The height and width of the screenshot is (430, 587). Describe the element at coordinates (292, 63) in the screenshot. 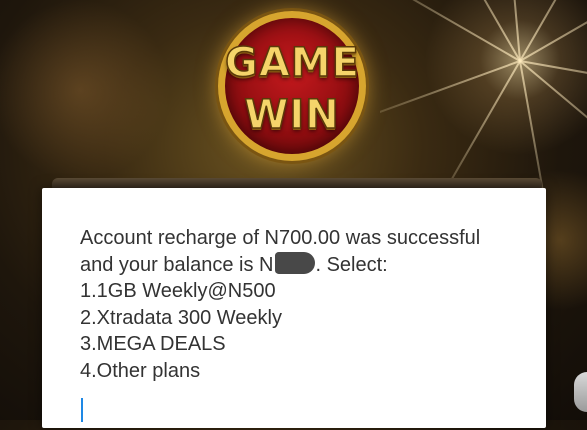

I see `logo-top-word: GAME` at that location.